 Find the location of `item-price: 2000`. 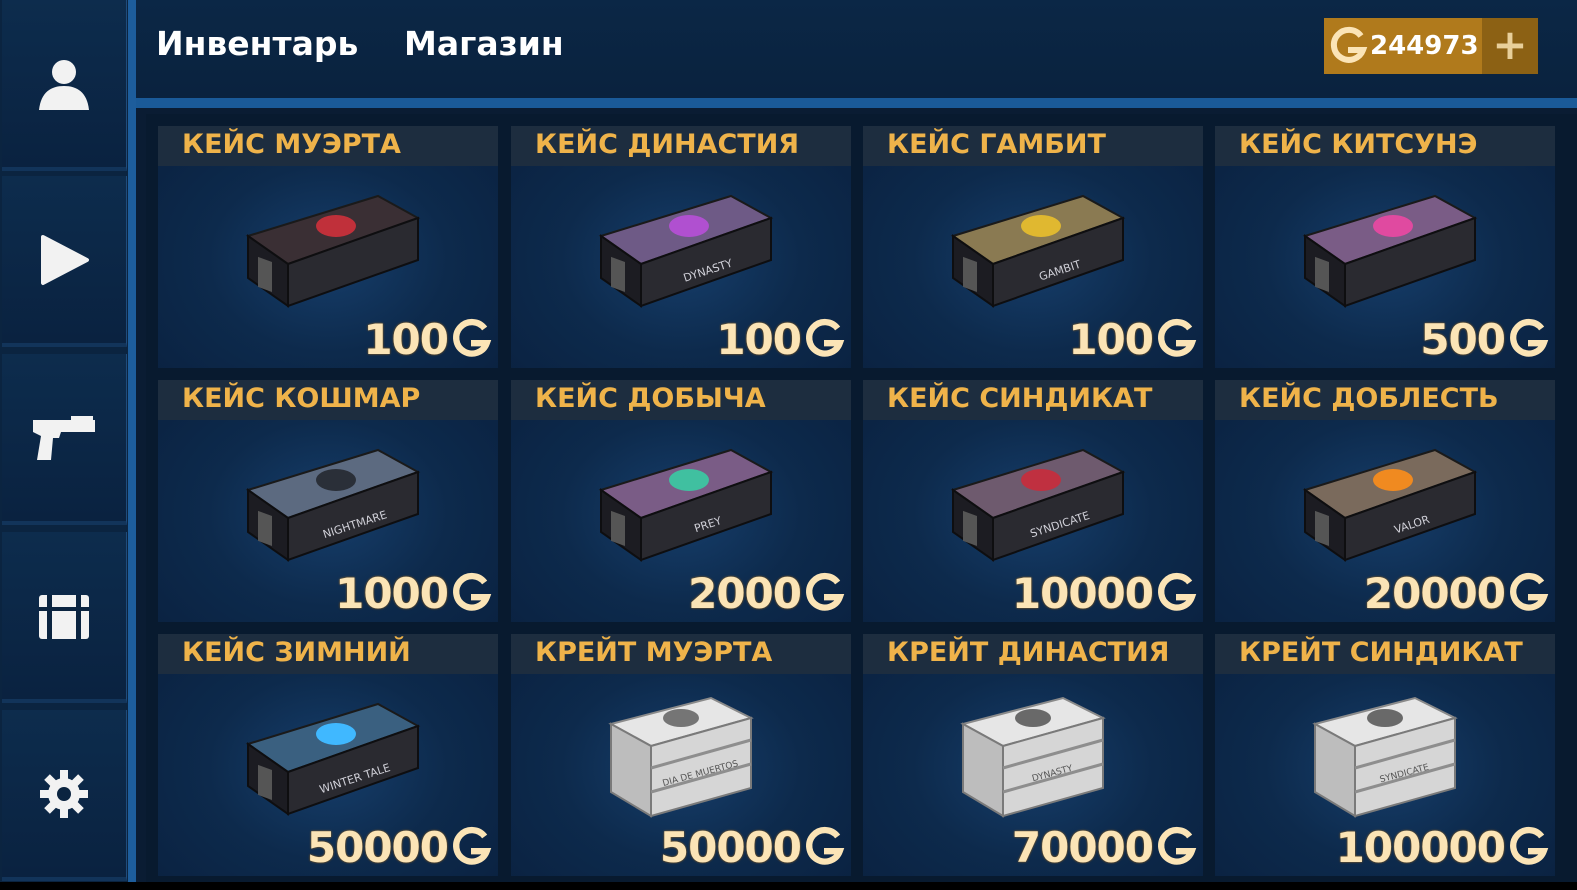

item-price: 2000 is located at coordinates (766, 593).